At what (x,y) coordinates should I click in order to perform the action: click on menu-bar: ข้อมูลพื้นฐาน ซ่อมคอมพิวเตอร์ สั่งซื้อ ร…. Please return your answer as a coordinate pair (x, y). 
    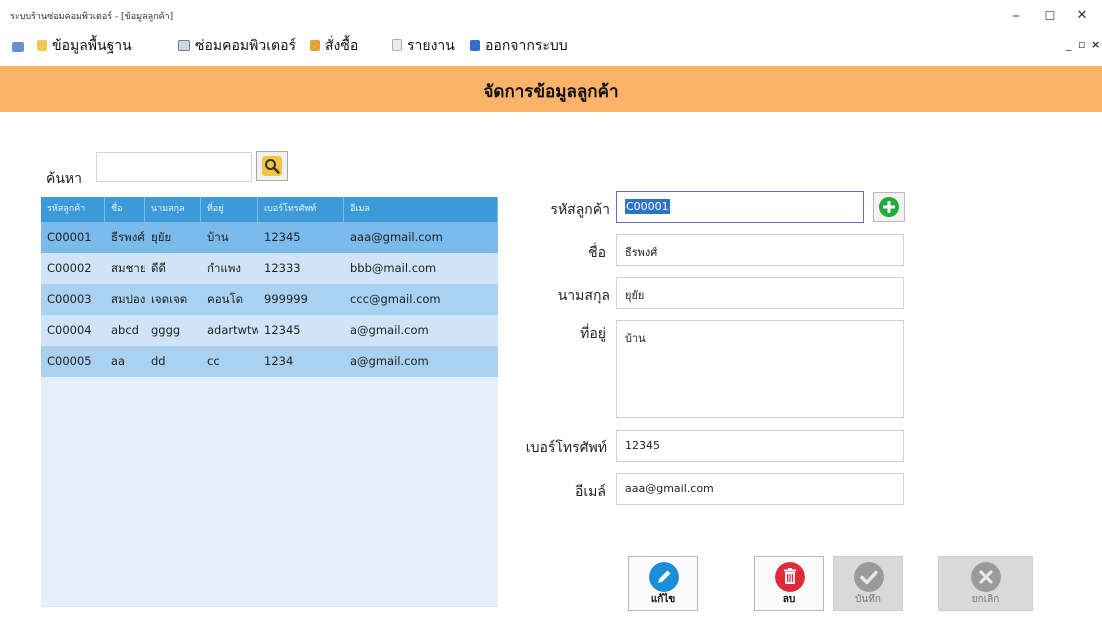
    Looking at the image, I should click on (551, 45).